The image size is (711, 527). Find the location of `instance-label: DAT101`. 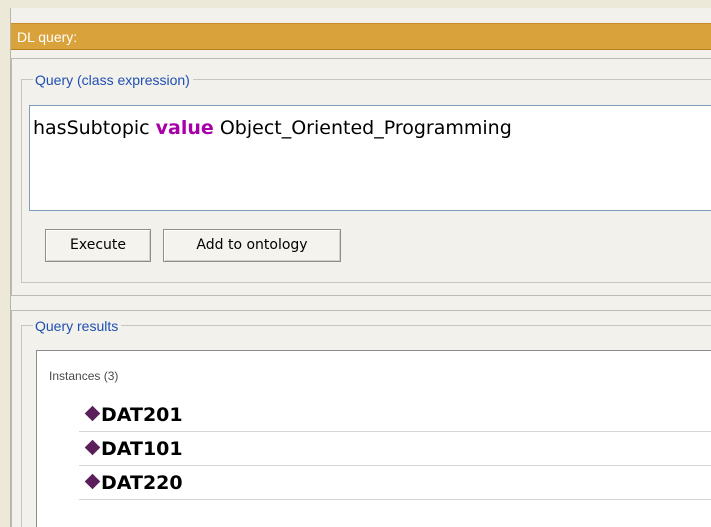

instance-label: DAT101 is located at coordinates (142, 449).